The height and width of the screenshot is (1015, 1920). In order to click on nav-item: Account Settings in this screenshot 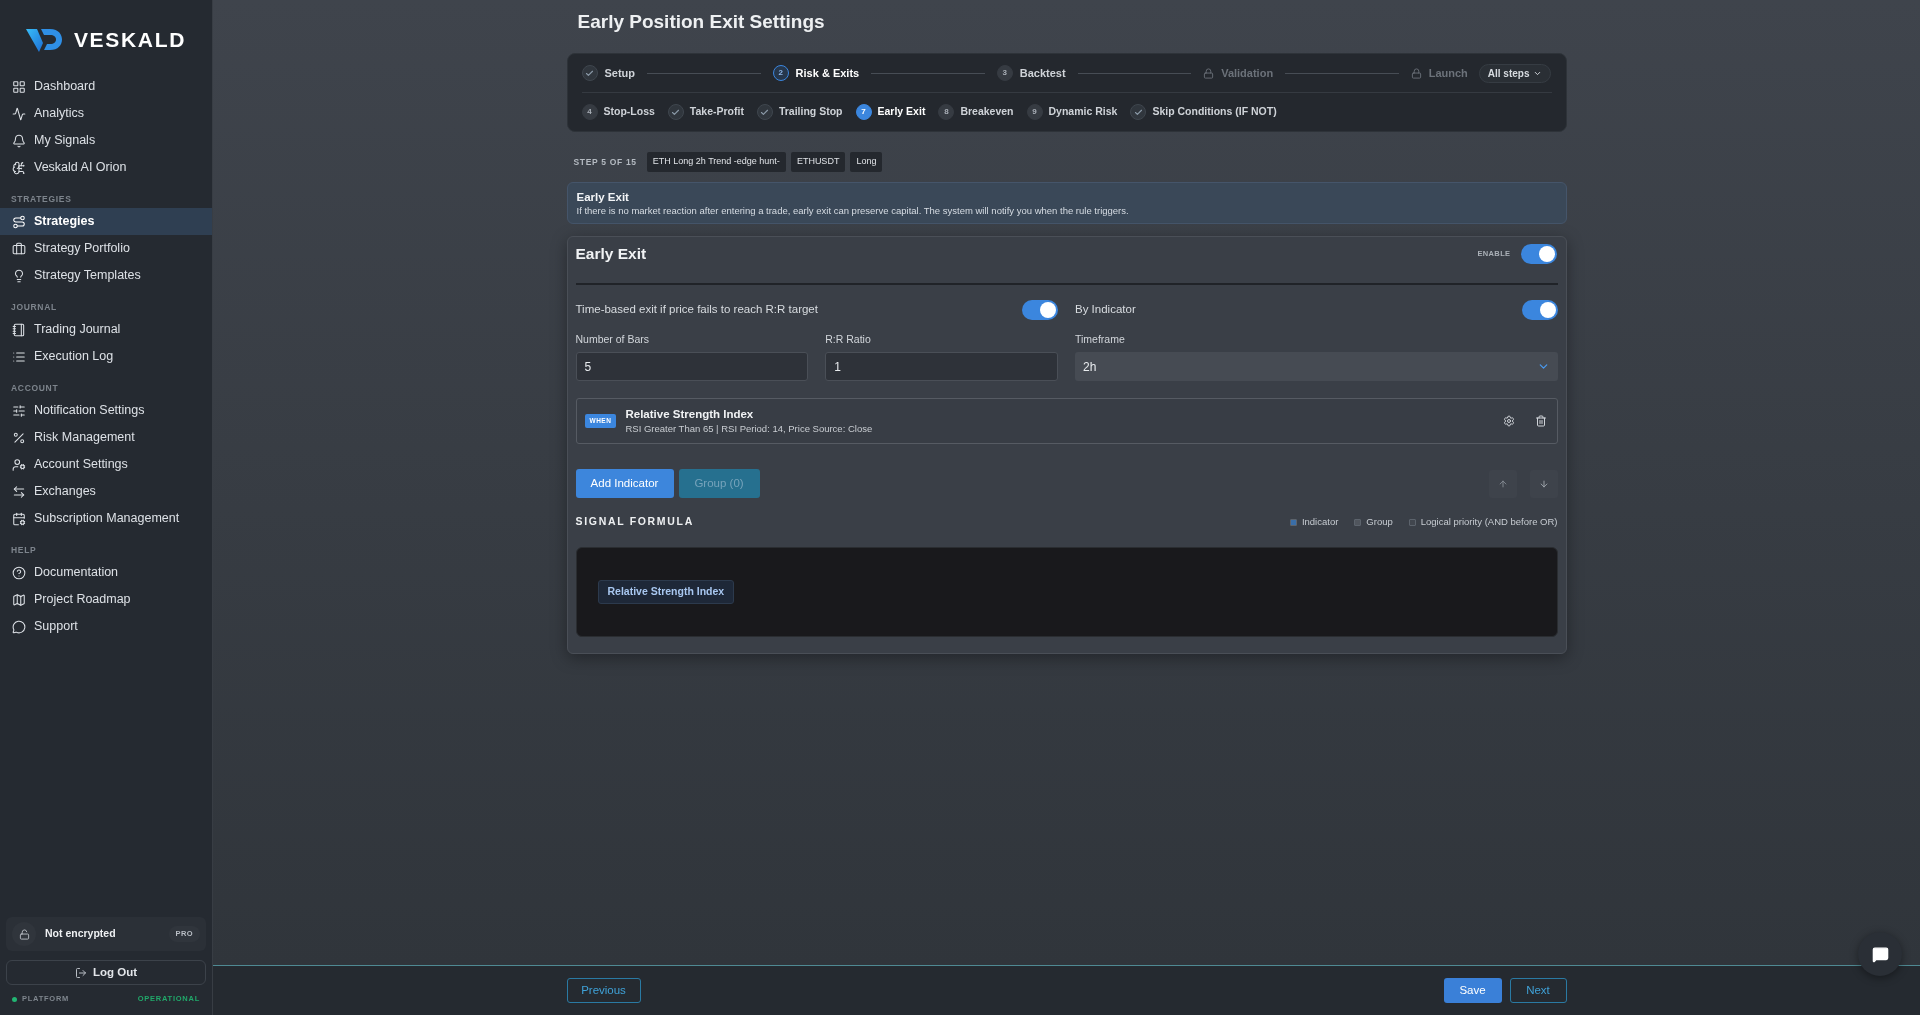, I will do `click(106, 464)`.